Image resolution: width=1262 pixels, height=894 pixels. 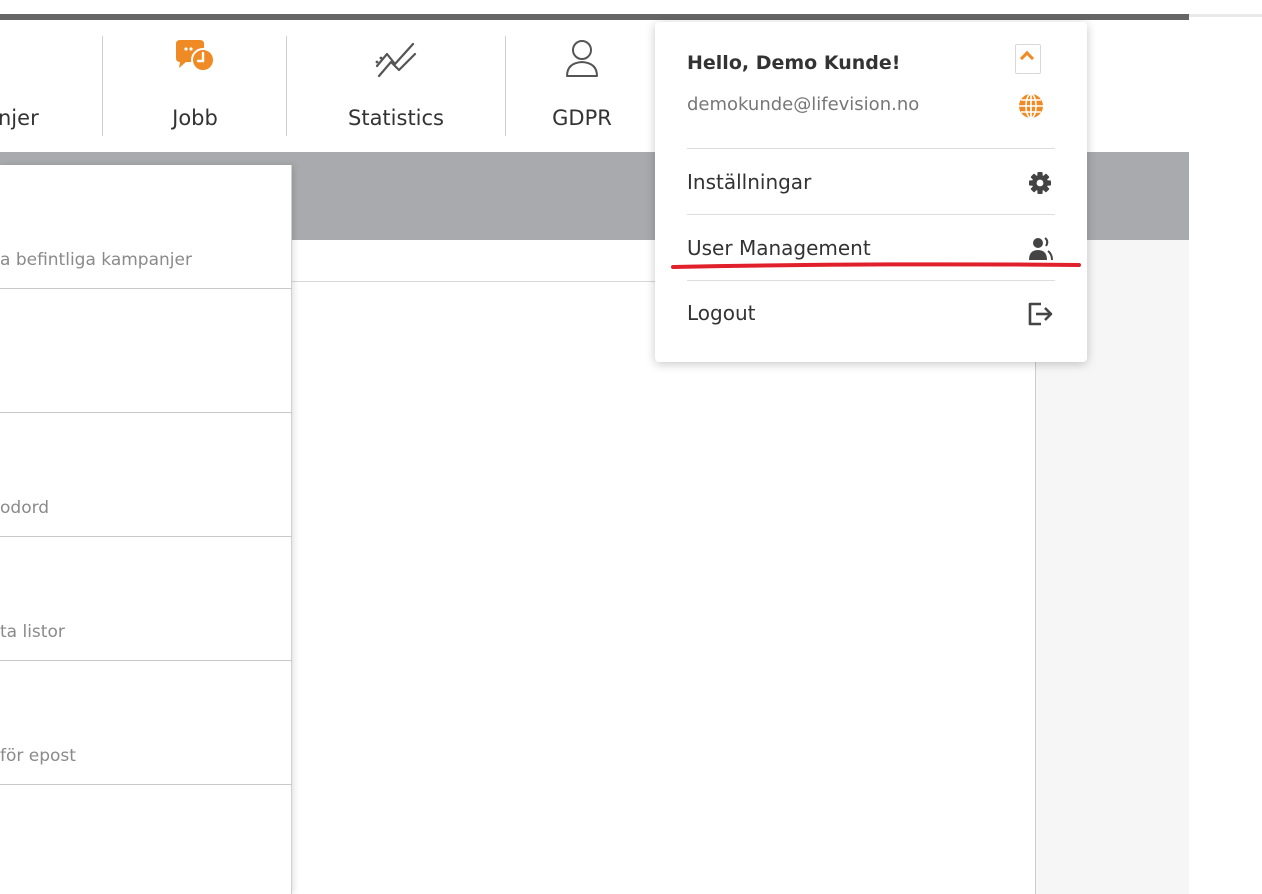 I want to click on chat-clock-icon, so click(x=195, y=56).